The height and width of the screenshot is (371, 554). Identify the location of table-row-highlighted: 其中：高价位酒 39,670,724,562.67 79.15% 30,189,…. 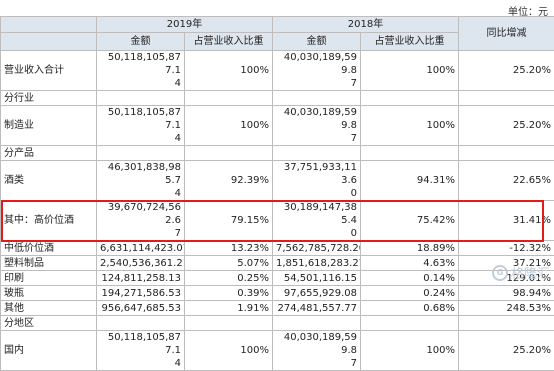
(277, 221).